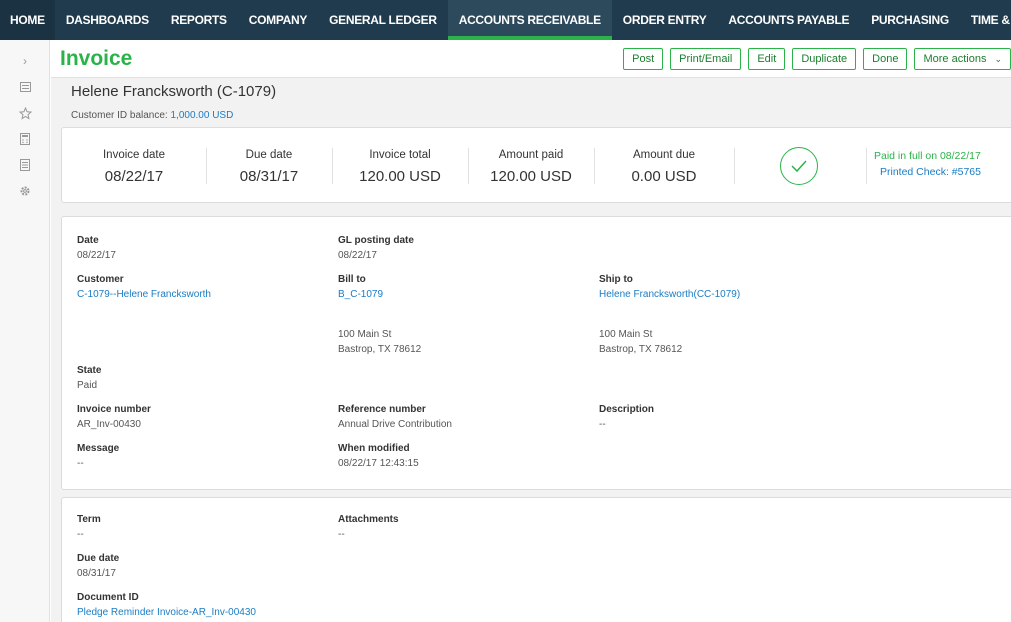 Image resolution: width=1011 pixels, height=622 pixels. I want to click on date-field: Date 08/22/17, so click(96, 248).